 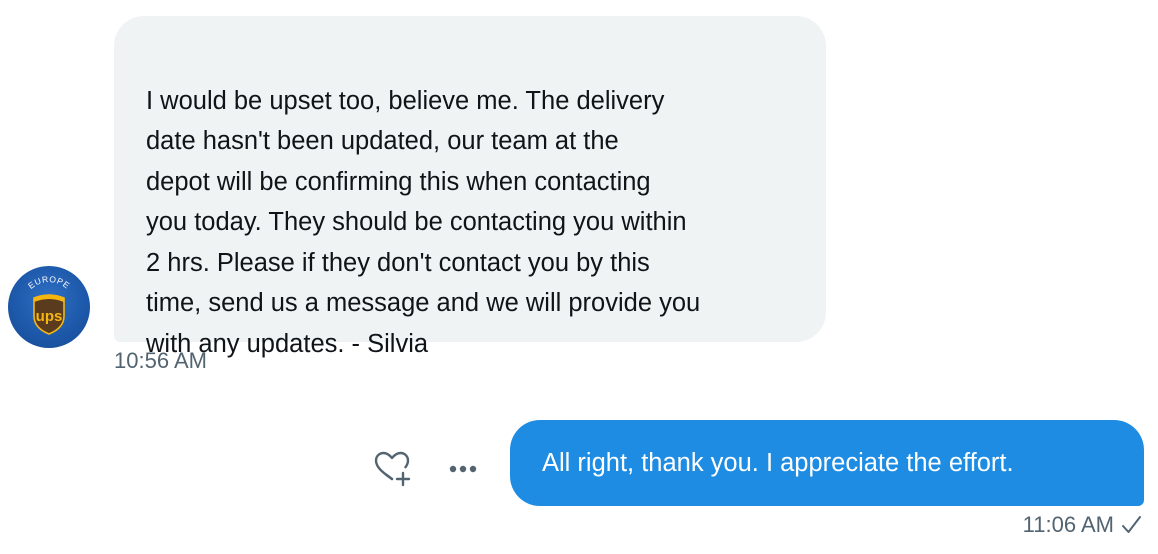 What do you see at coordinates (1131, 524) in the screenshot?
I see `check-icon` at bounding box center [1131, 524].